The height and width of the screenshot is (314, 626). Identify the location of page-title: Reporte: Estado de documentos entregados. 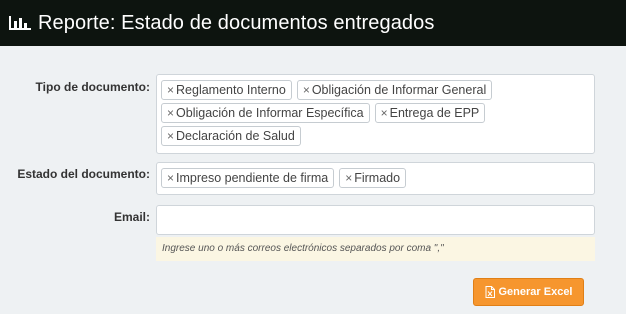
(236, 23).